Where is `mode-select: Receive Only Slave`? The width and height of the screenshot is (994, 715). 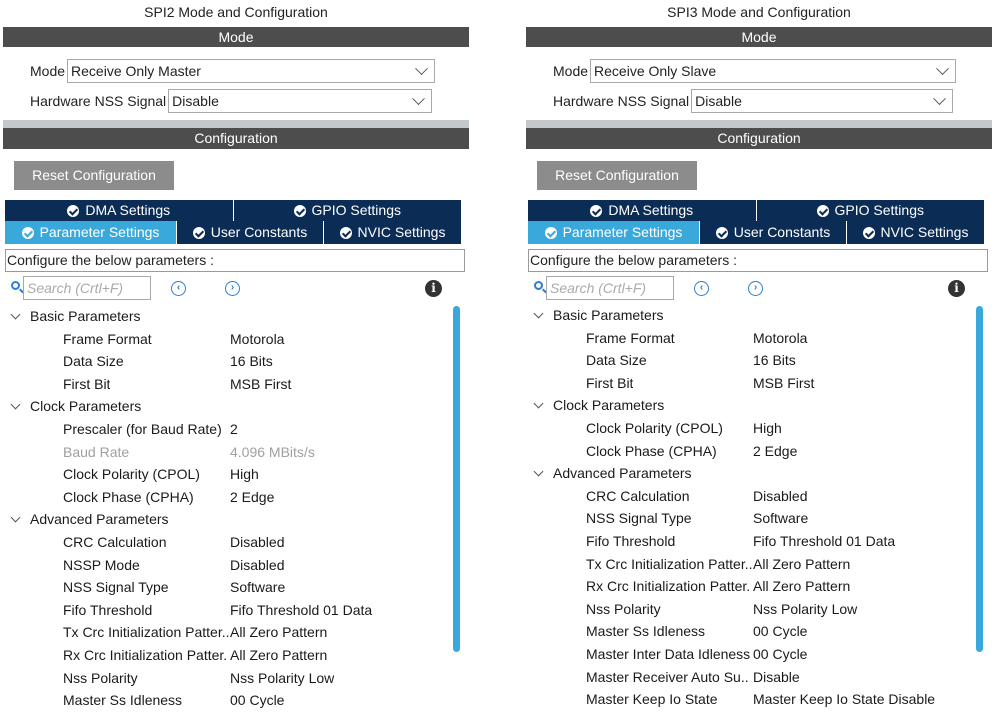 mode-select: Receive Only Slave is located at coordinates (773, 71).